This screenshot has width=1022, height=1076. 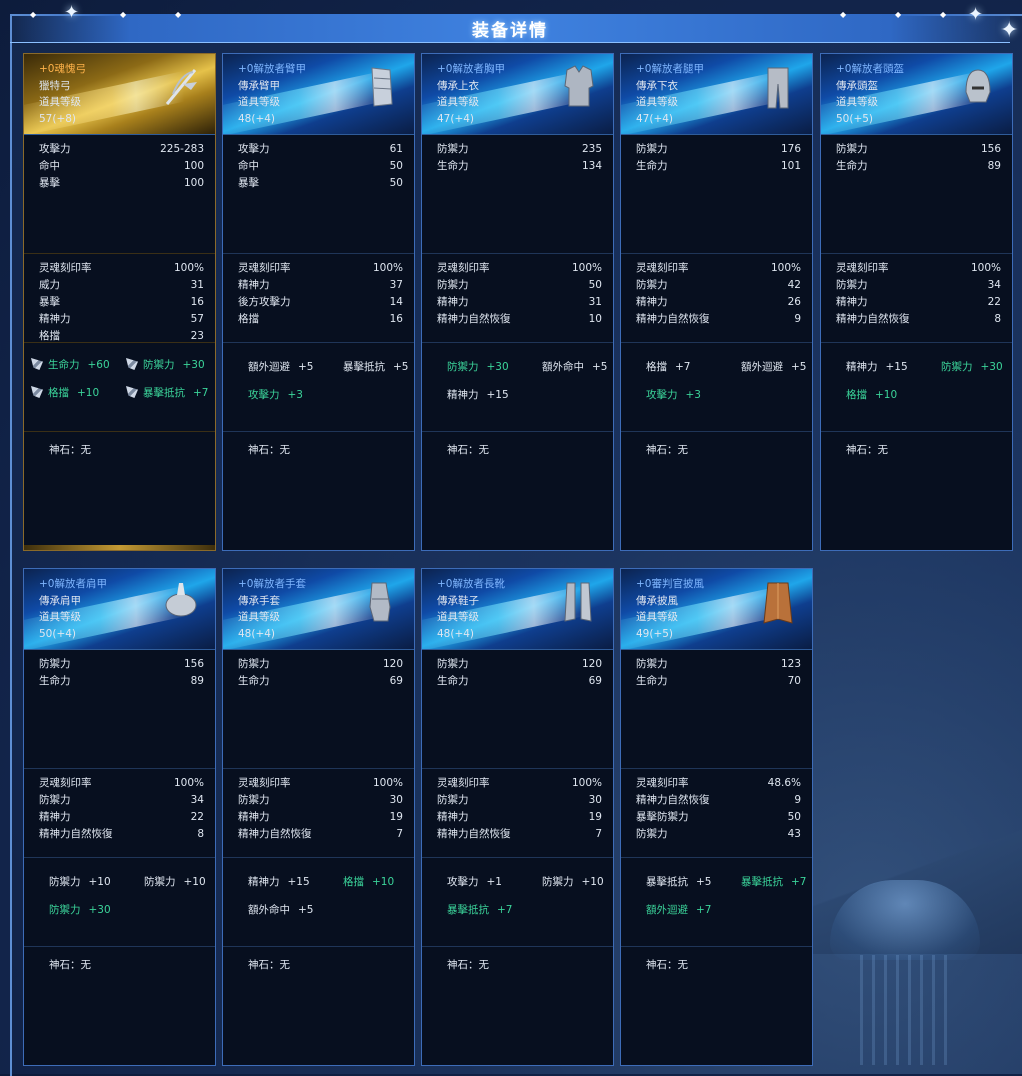 I want to click on bonus-stats-section: 生命力 +60 防禦力 +30 格擋 +10 暴擊抵抗 +7, so click(x=119, y=387).